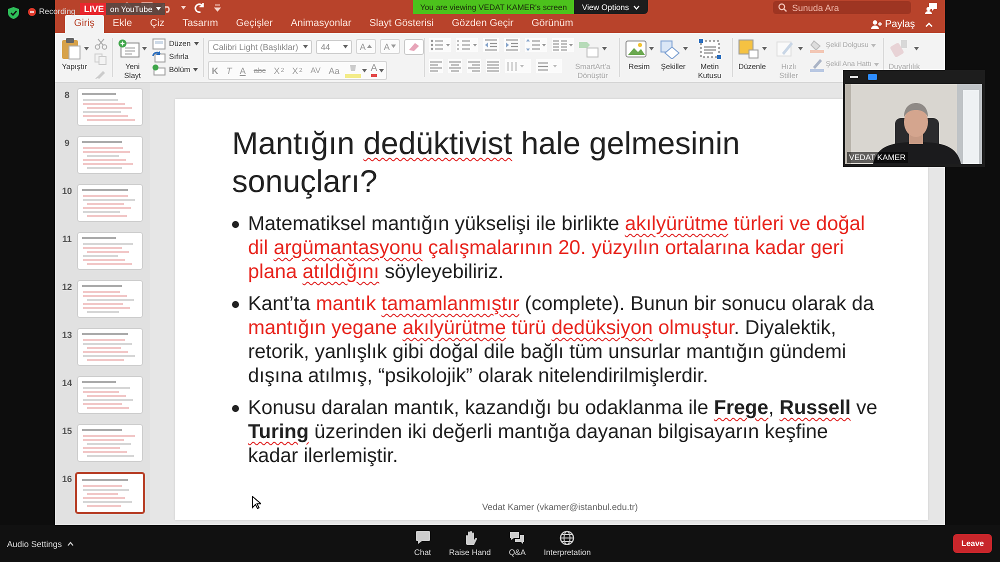 This screenshot has width=1000, height=562. Describe the element at coordinates (334, 47) in the screenshot. I see `font-size-field: 44` at that location.